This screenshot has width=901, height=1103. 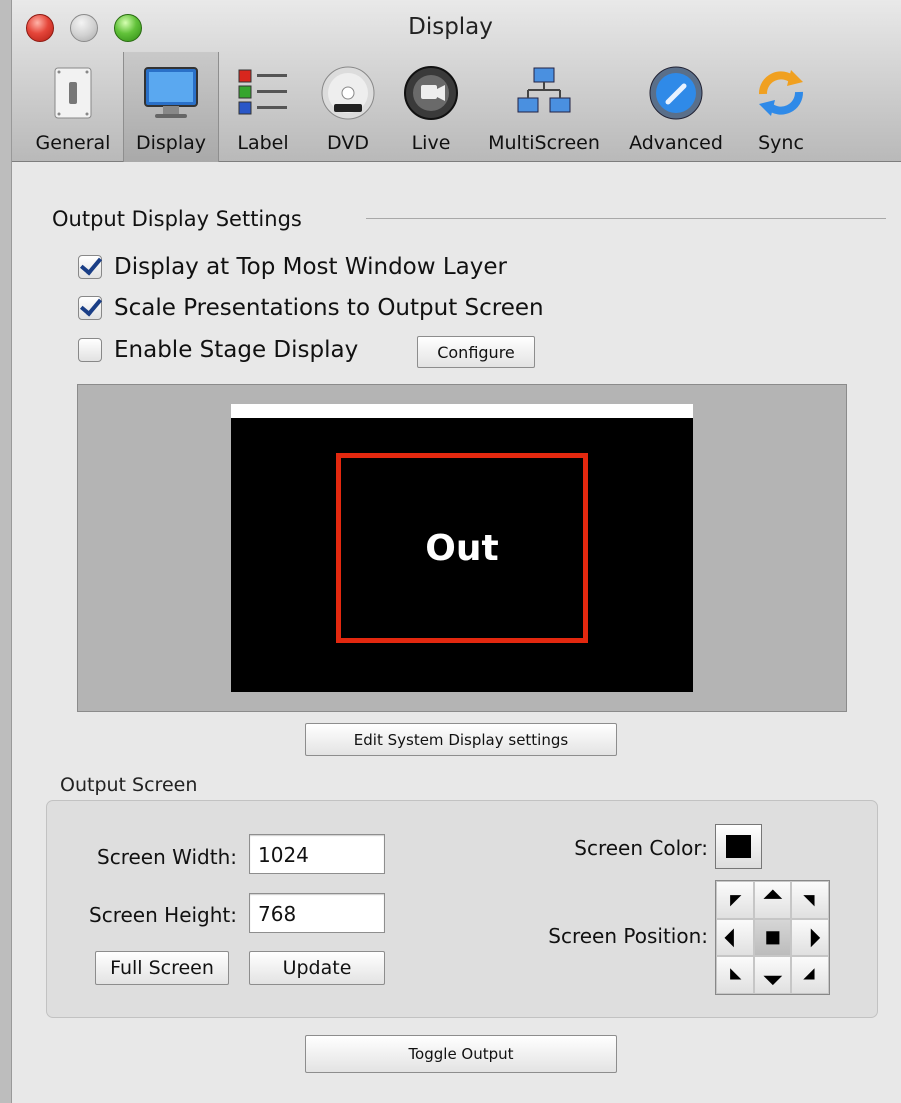 What do you see at coordinates (772, 975) in the screenshot?
I see `position-bottom` at bounding box center [772, 975].